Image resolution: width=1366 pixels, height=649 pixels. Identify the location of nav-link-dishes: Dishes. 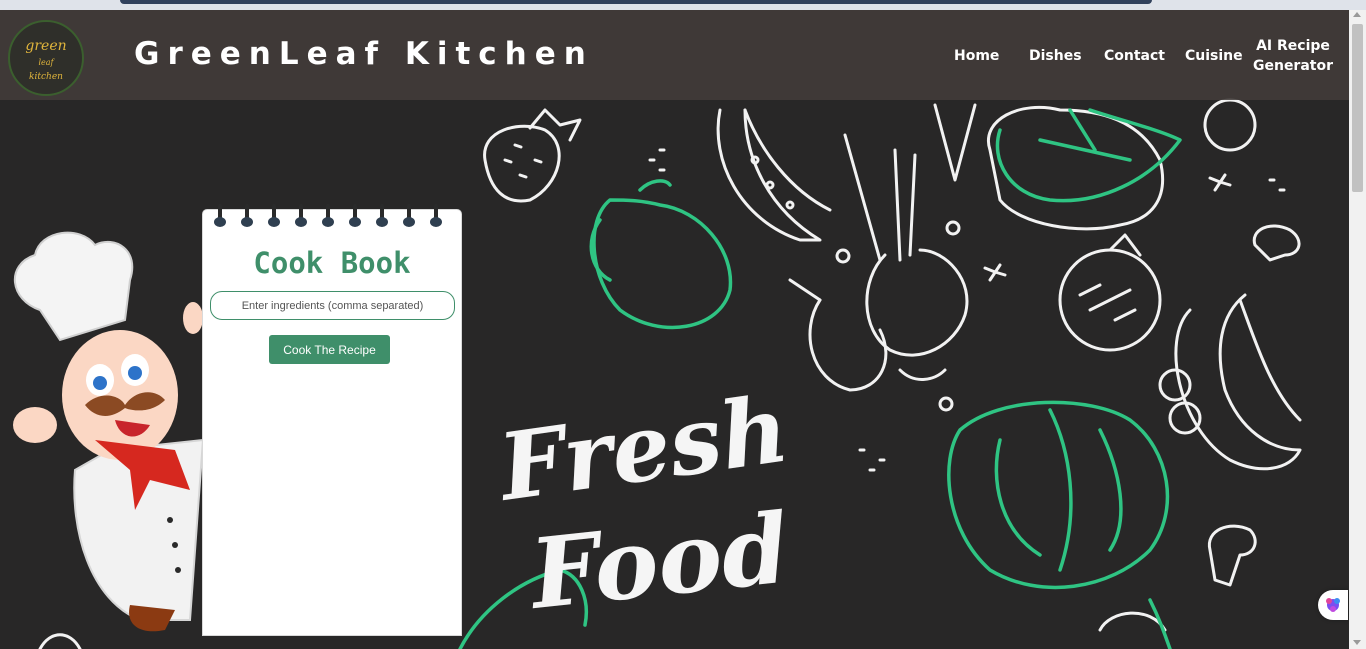
(1055, 56).